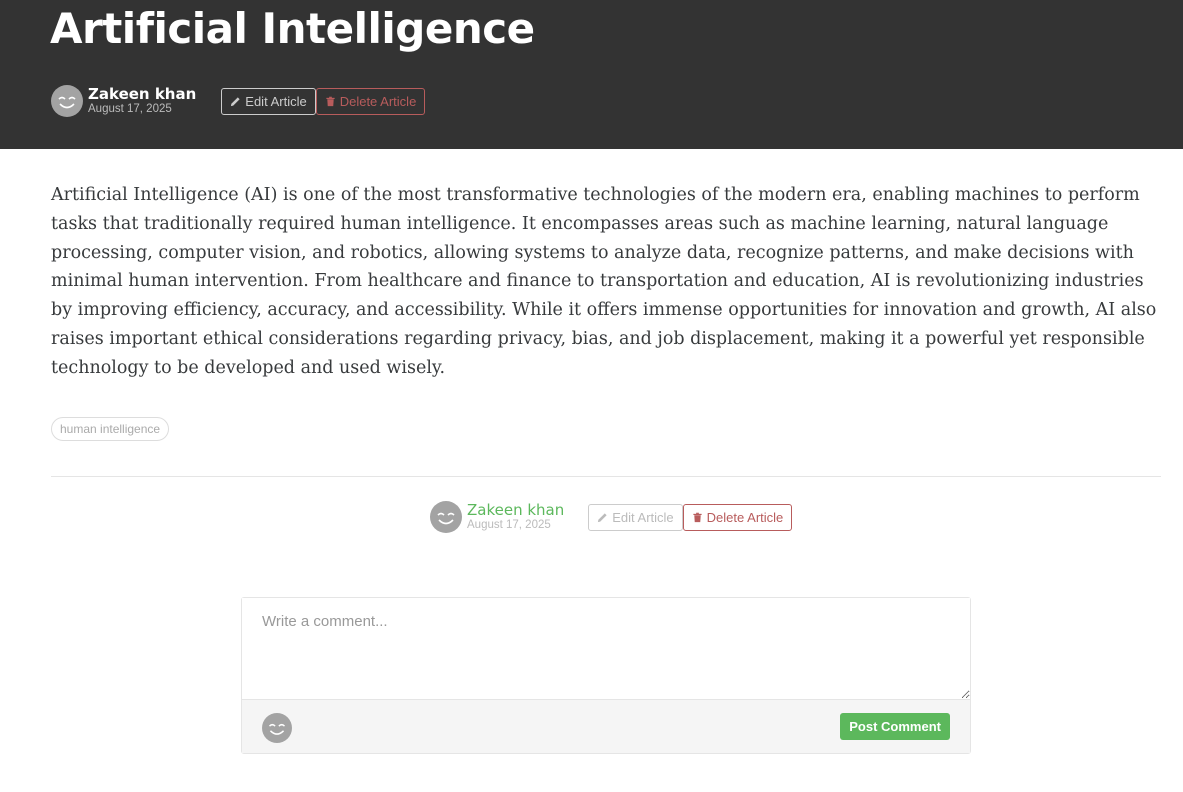 Image resolution: width=1183 pixels, height=792 pixels. I want to click on comment-footer: Post Comment, so click(606, 726).